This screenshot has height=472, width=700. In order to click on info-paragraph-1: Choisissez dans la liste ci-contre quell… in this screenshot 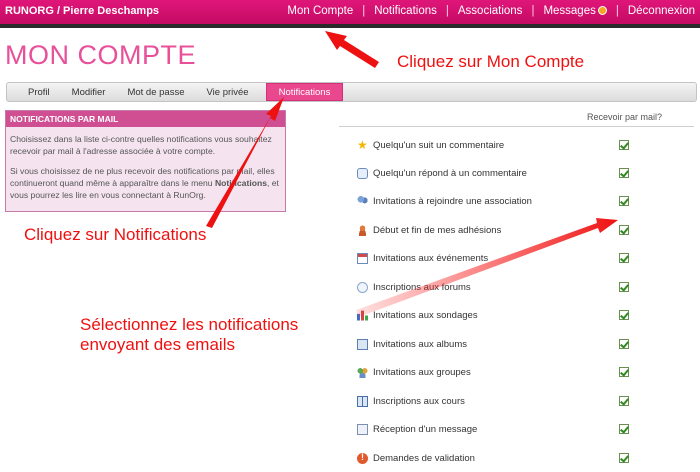, I will do `click(141, 145)`.